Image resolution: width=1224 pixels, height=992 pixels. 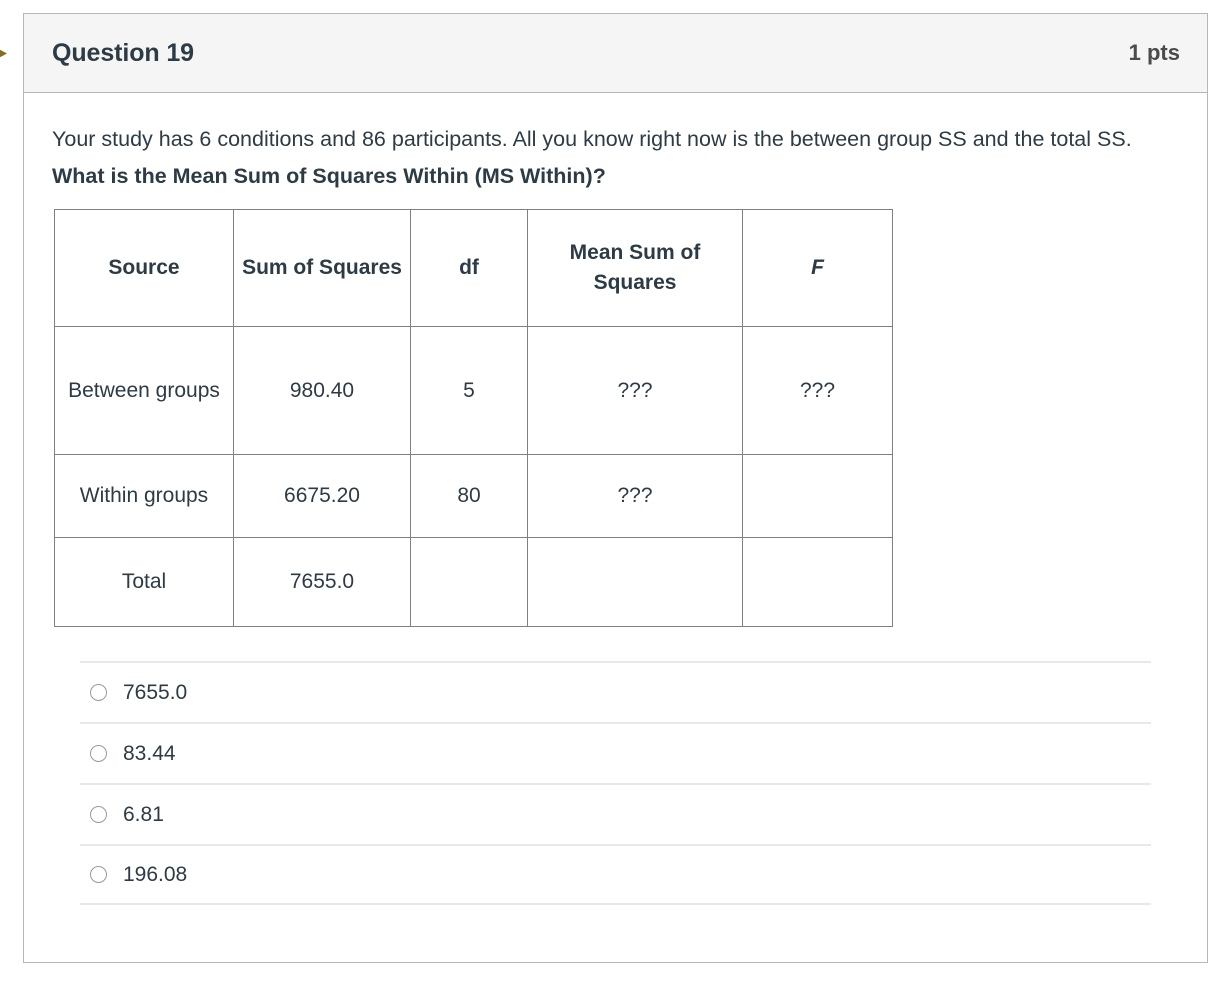 I want to click on cell-sum-of-squares: 6675.20, so click(x=322, y=496).